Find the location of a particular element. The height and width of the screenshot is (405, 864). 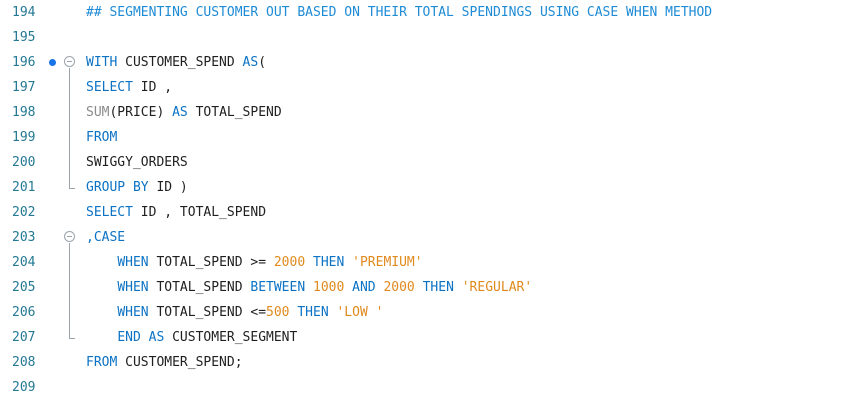

code-line: 198 SUM(PRICE) AS TOTAL_SPEND is located at coordinates (432, 112).